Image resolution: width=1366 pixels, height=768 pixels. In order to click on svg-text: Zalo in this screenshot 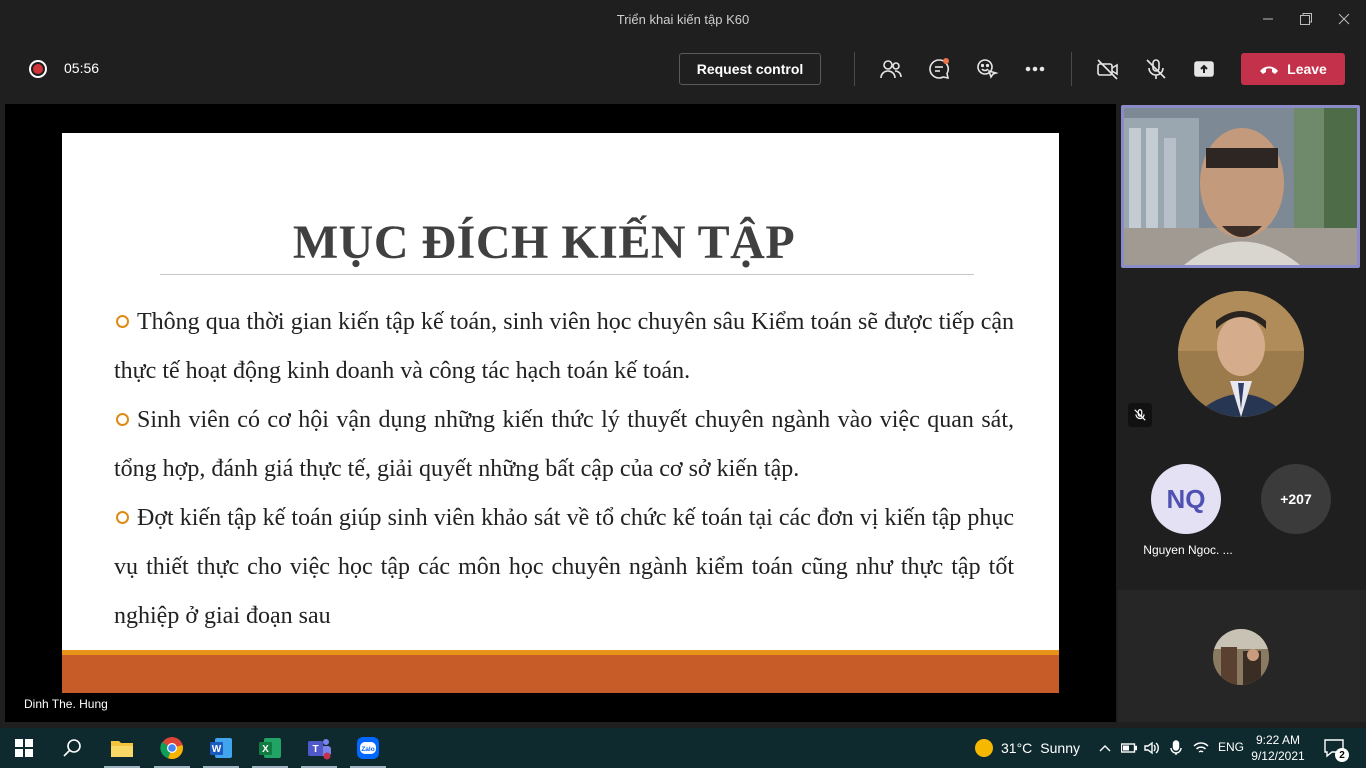, I will do `click(367, 749)`.